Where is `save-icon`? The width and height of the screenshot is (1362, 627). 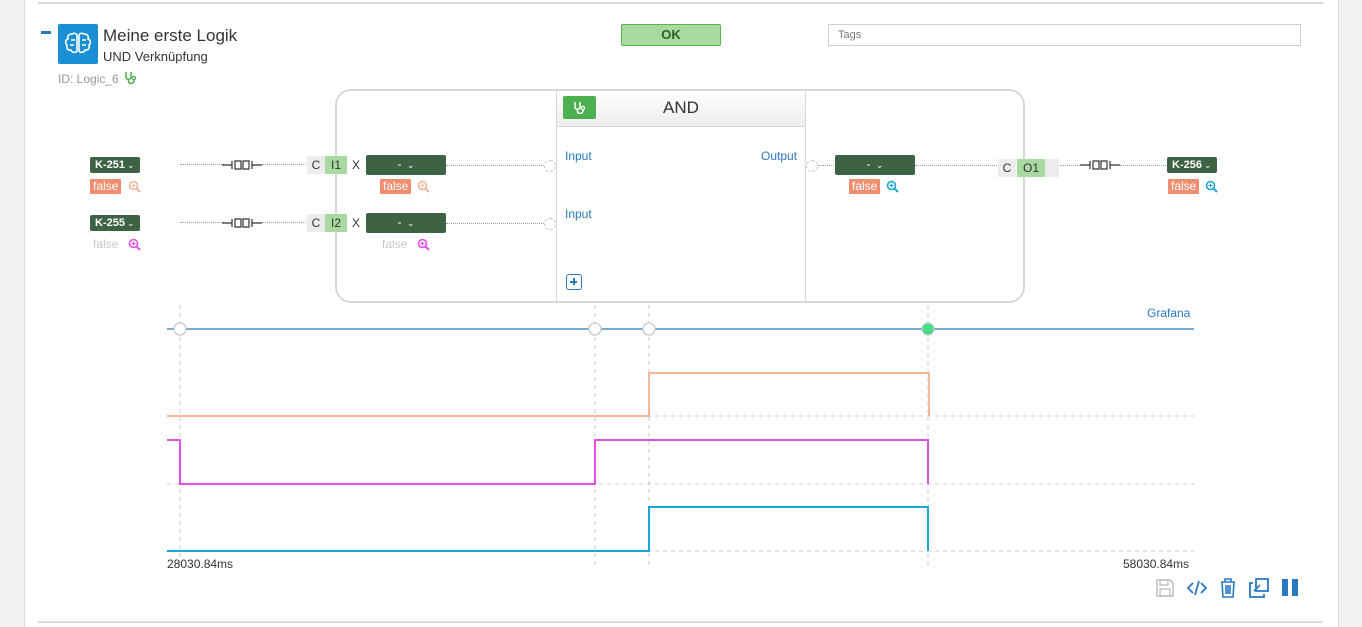 save-icon is located at coordinates (1165, 588).